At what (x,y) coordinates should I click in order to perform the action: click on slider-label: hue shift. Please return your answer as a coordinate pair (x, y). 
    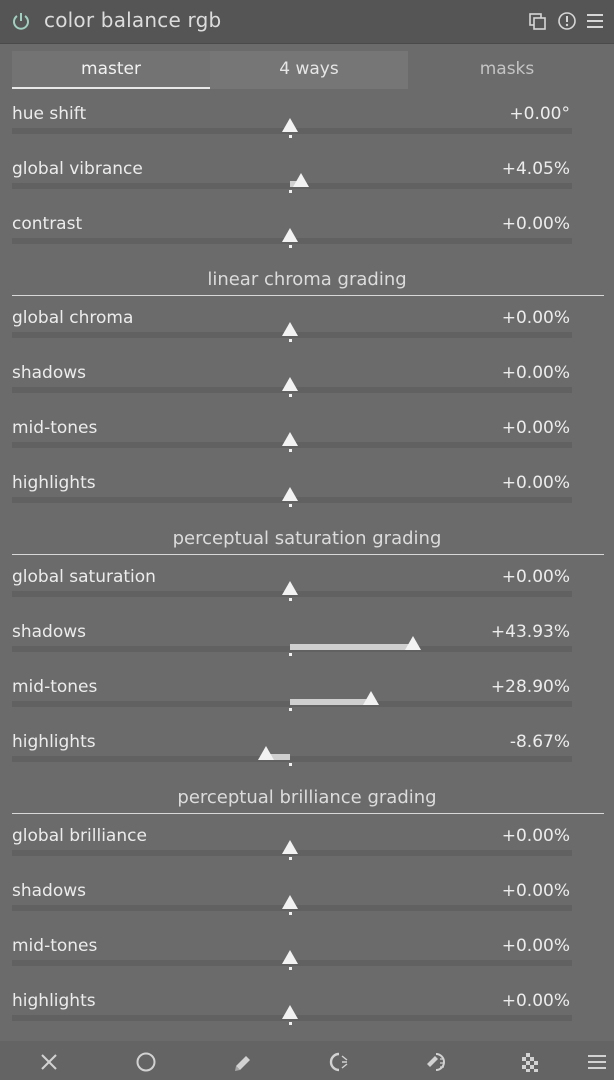
    Looking at the image, I should click on (49, 114).